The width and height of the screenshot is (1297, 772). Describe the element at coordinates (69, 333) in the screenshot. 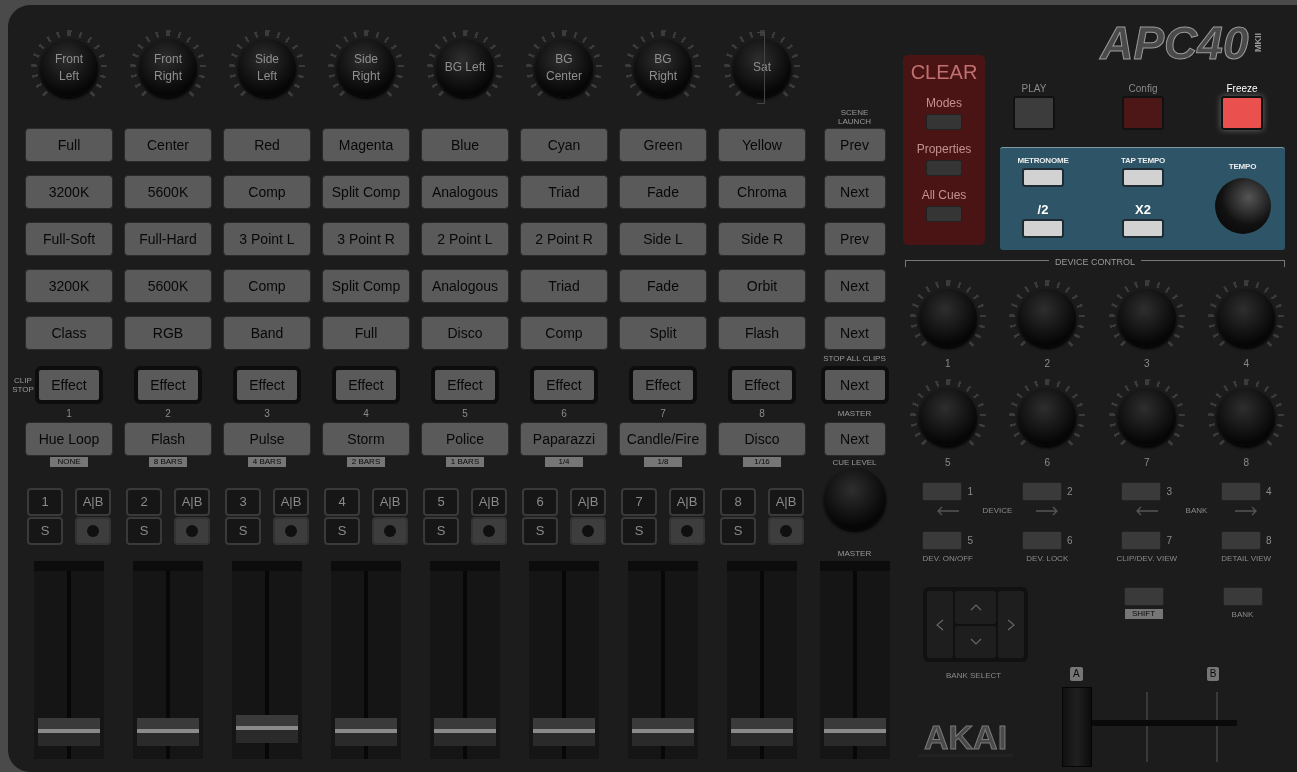

I see `clip-button: Class` at that location.